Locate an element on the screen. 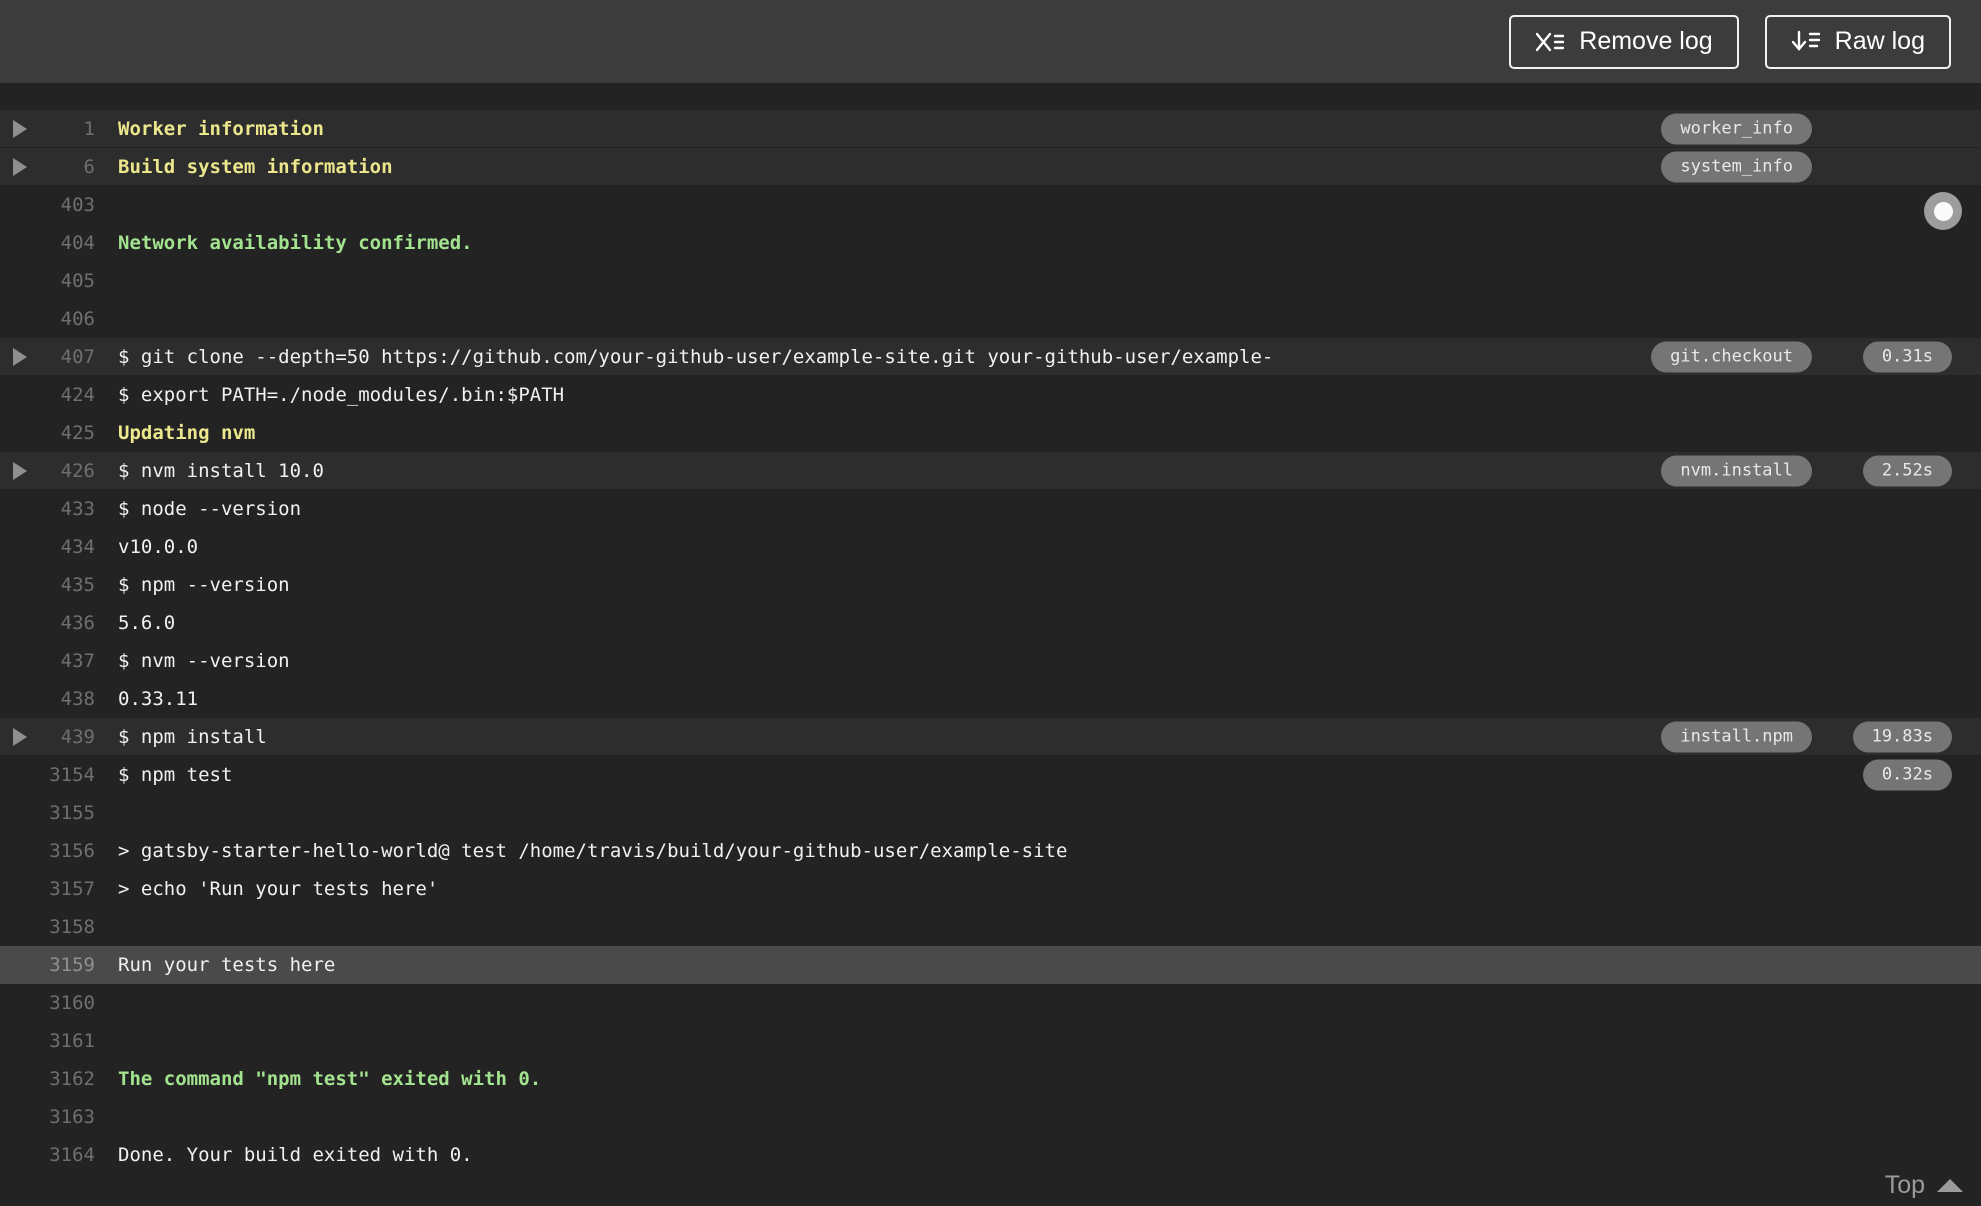 Image resolution: width=1981 pixels, height=1206 pixels. duration-badge: 0.31s is located at coordinates (1907, 356).